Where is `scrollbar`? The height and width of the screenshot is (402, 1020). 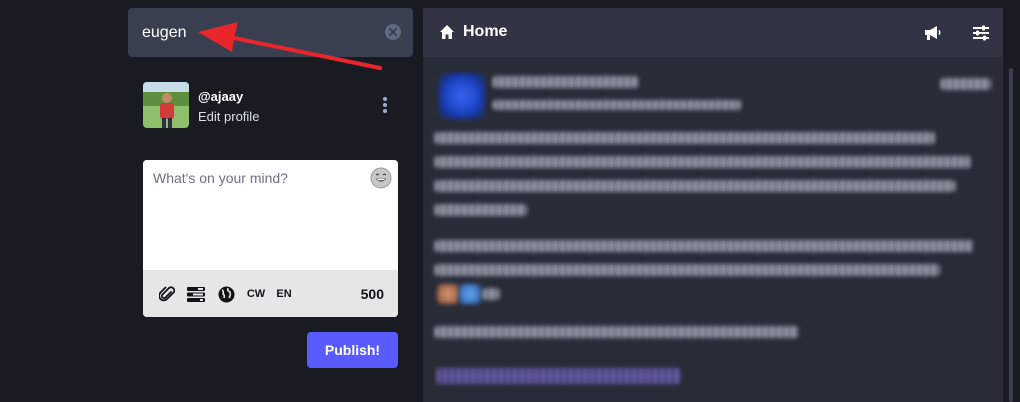 scrollbar is located at coordinates (1011, 235).